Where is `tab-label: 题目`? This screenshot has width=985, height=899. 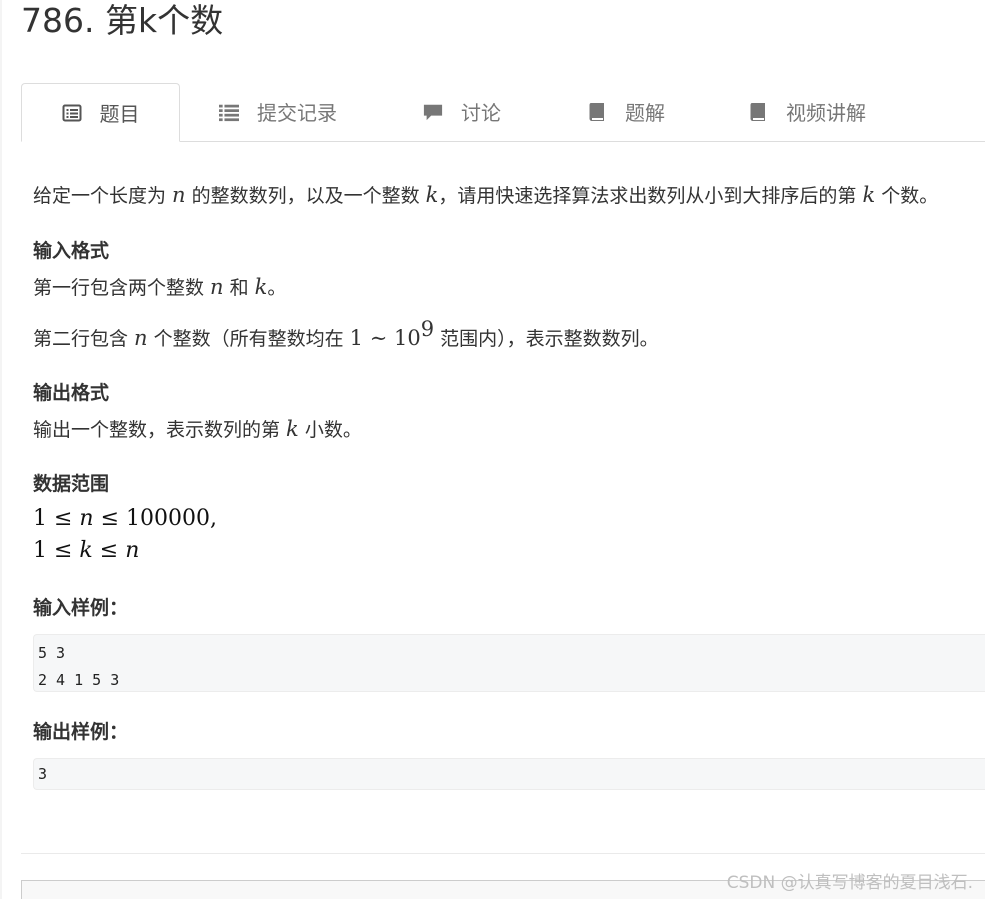 tab-label: 题目 is located at coordinates (119, 114).